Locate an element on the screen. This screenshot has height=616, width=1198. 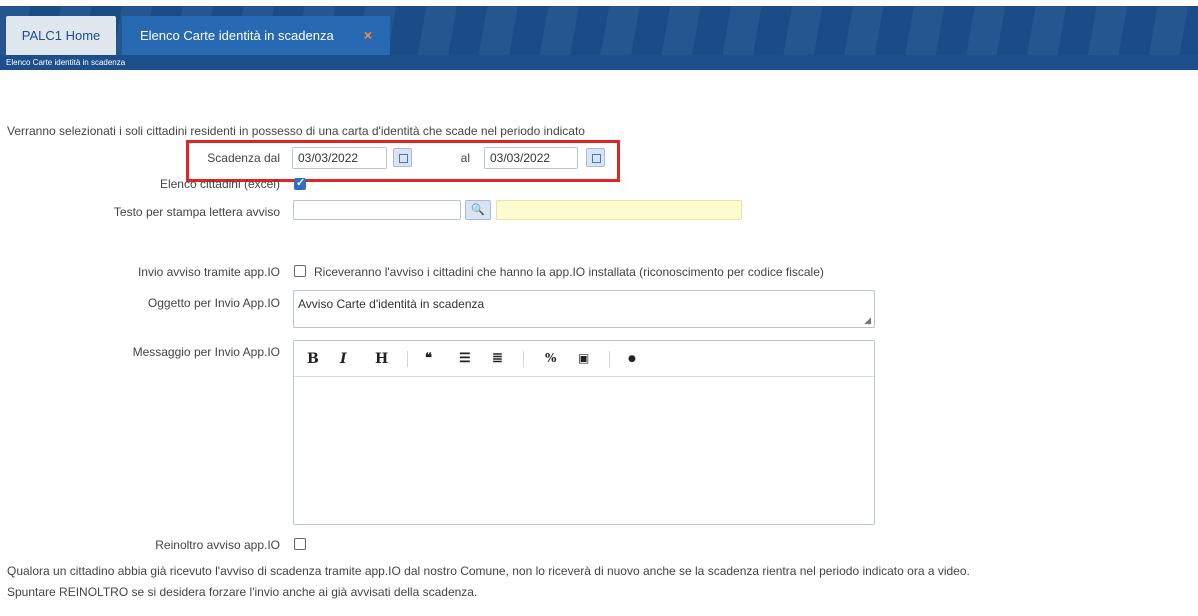
image-icon: ▣ is located at coordinates (583, 358).